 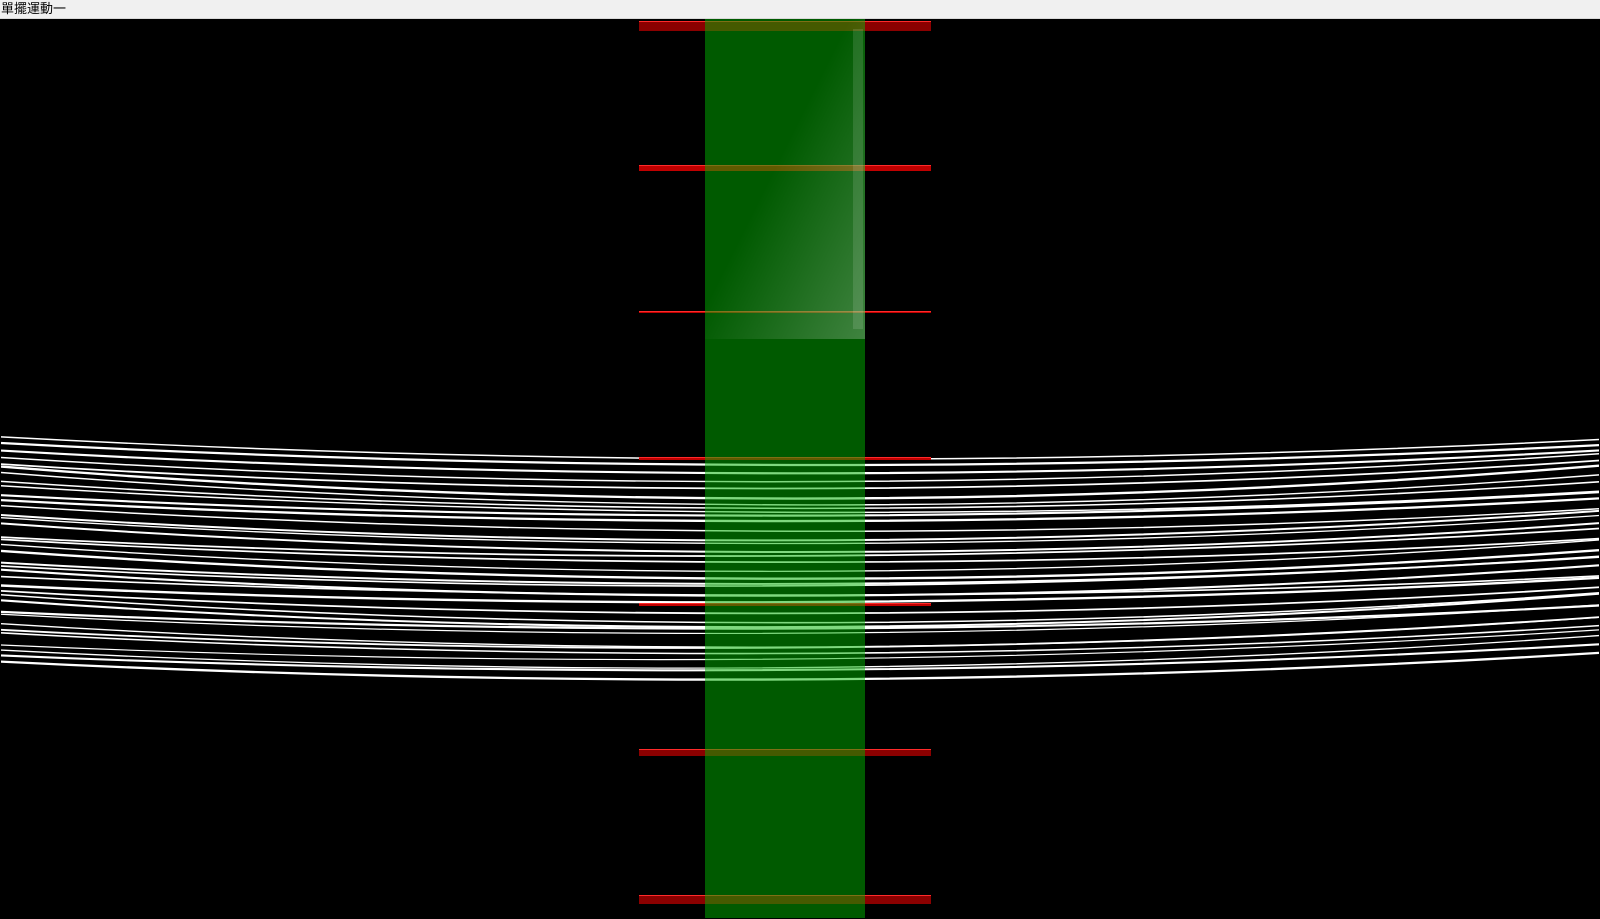 I want to click on highlight-band-sheen, so click(x=785, y=179).